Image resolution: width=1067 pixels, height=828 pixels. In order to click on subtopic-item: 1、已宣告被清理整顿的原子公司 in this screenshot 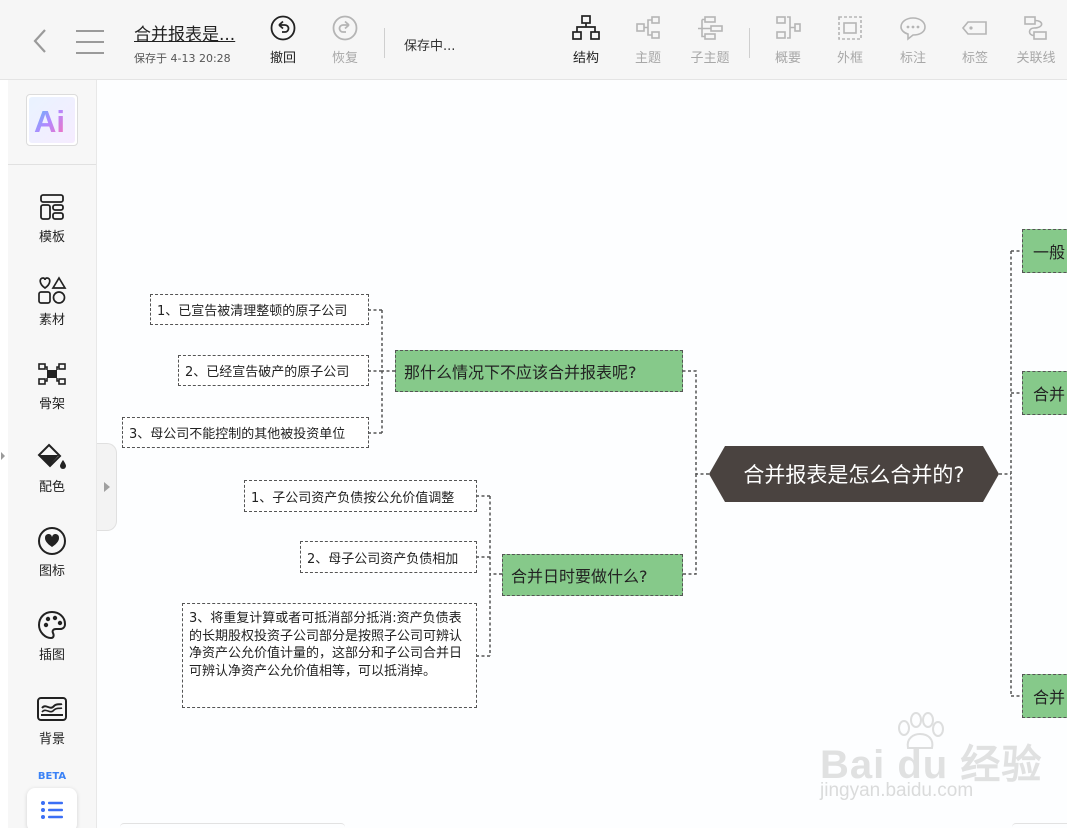, I will do `click(259, 309)`.